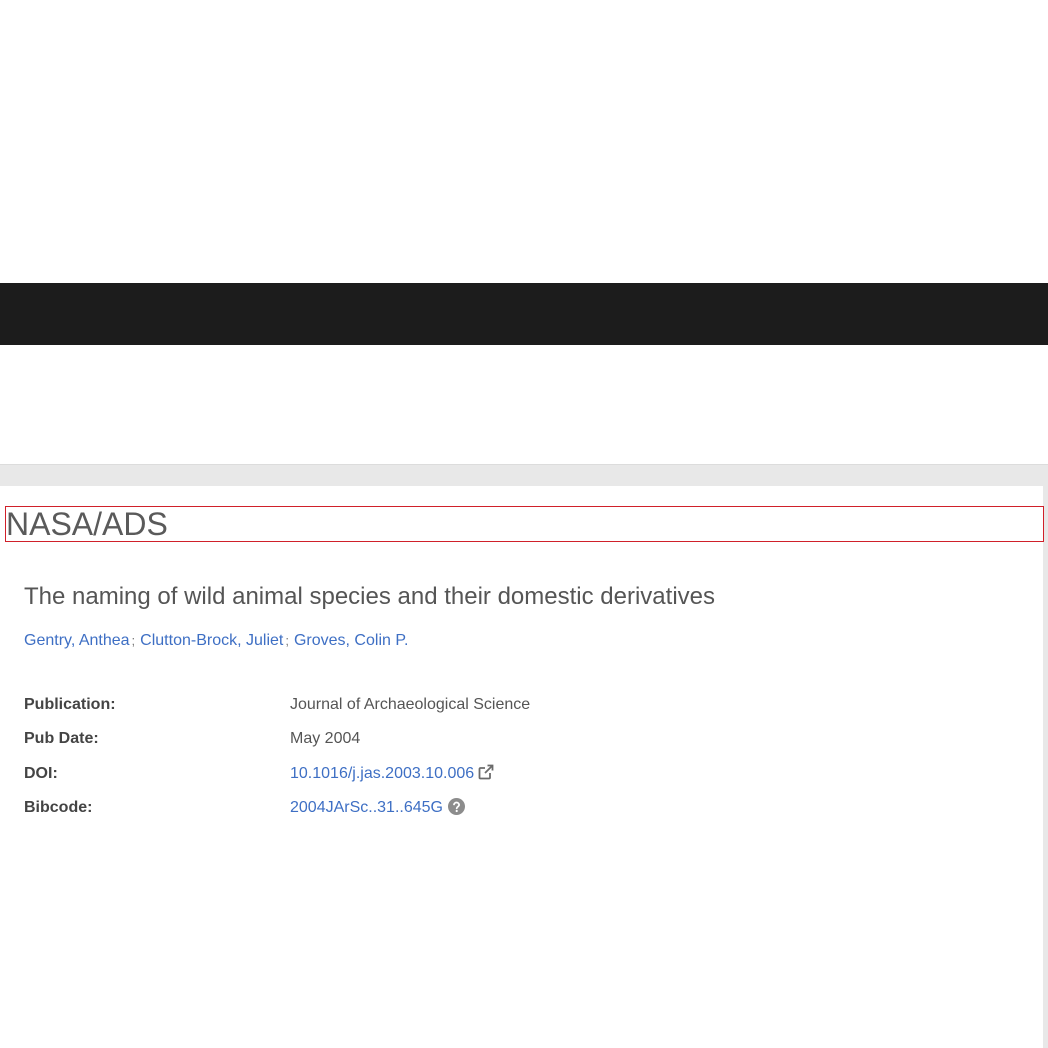 Image resolution: width=1048 pixels, height=1048 pixels. I want to click on bibcode-link: 2004JArSc..31..645G, so click(366, 807).